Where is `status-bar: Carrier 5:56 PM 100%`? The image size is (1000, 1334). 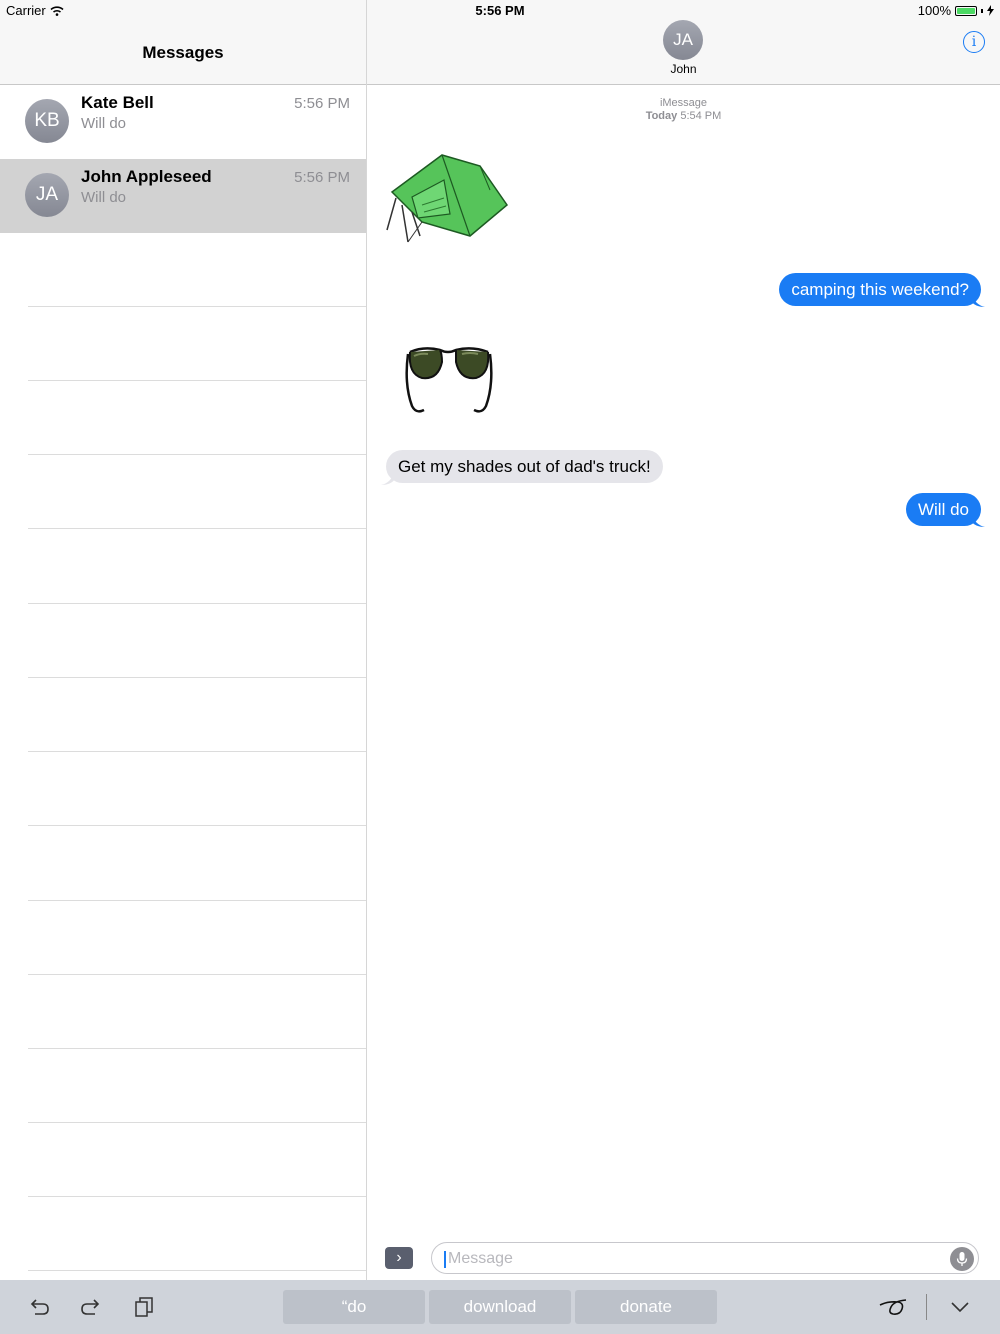
status-bar: Carrier 5:56 PM 100% is located at coordinates (500, 10).